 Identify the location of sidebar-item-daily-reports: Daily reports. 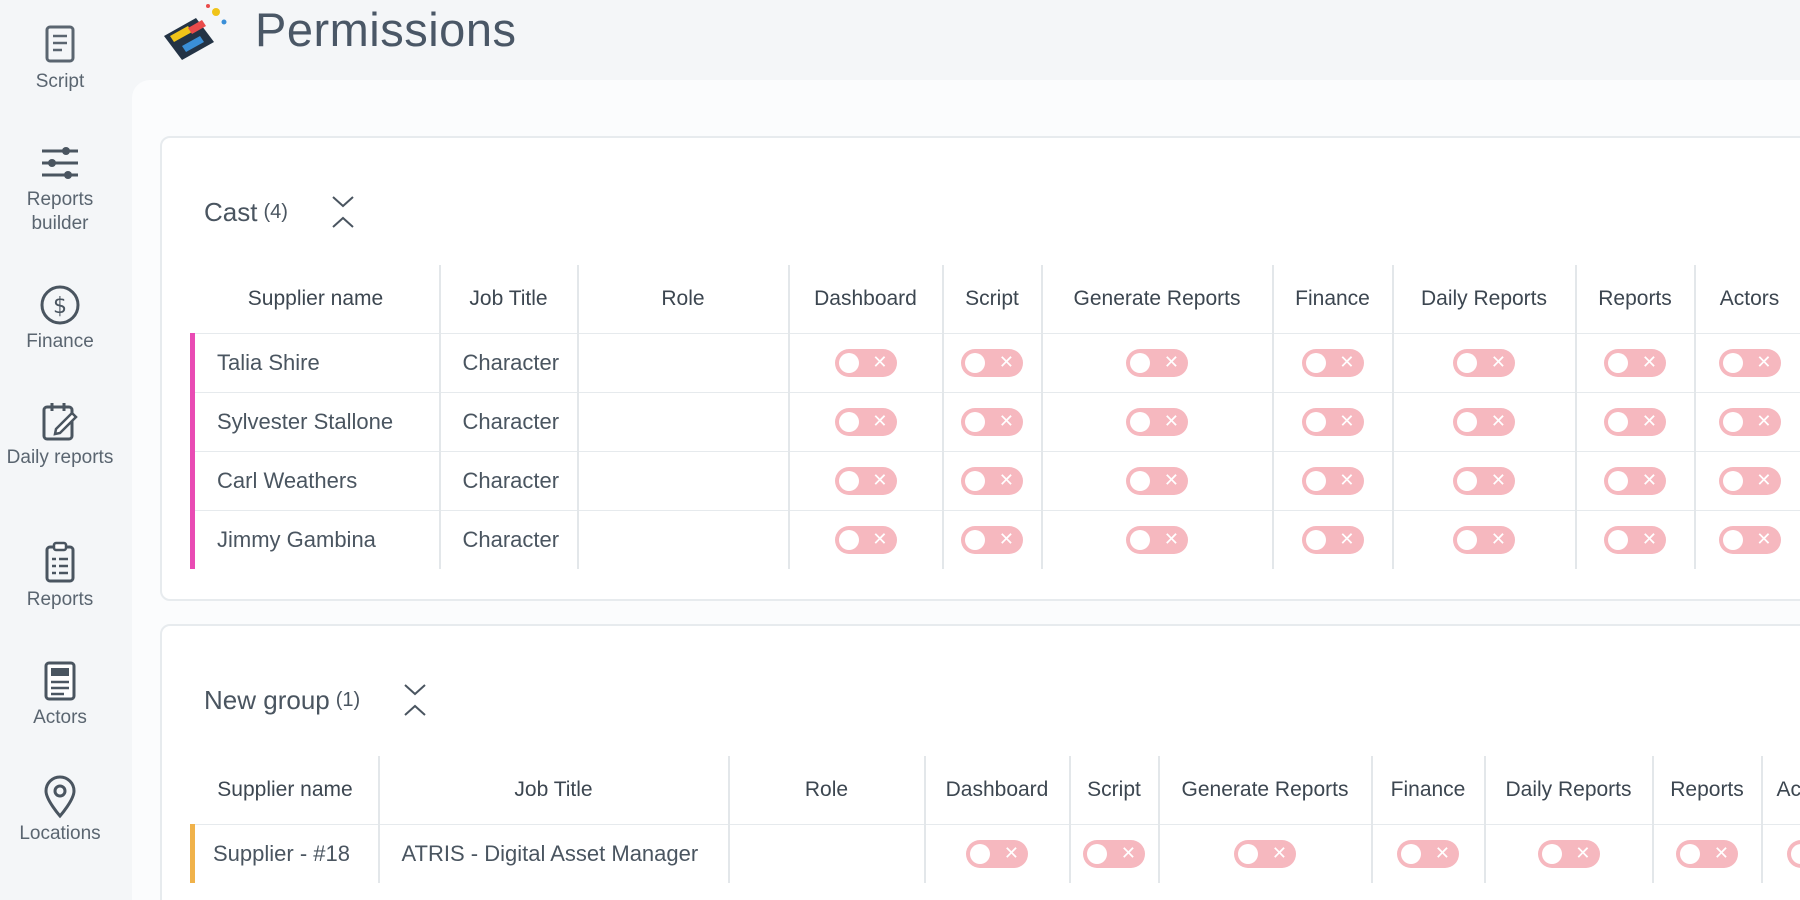
(60, 434).